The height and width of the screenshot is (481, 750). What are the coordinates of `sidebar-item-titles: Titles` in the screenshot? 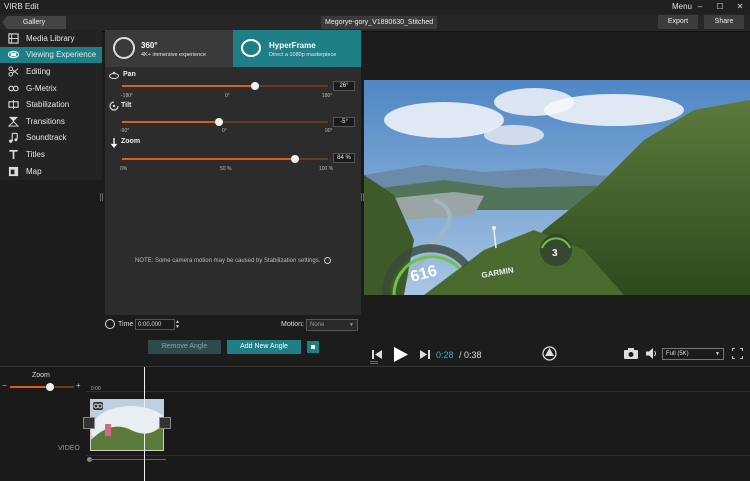 It's located at (51, 154).